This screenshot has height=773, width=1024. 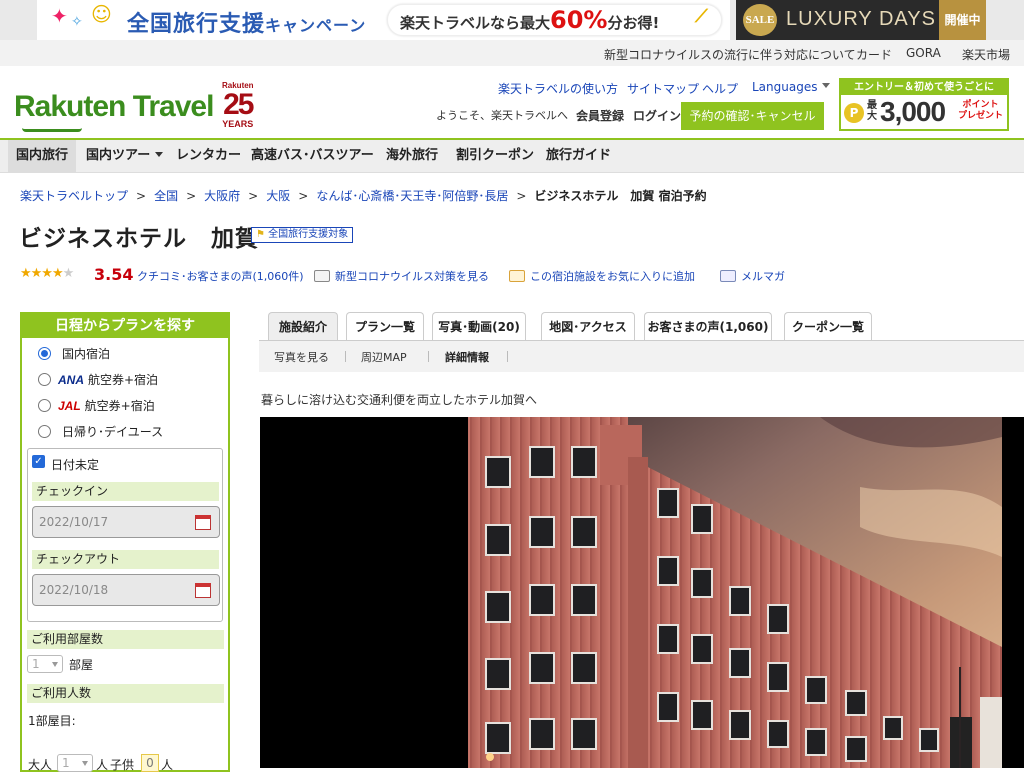 What do you see at coordinates (302, 235) in the screenshot?
I see `travel-support-badge: ⚑ 全国旅行支援対象` at bounding box center [302, 235].